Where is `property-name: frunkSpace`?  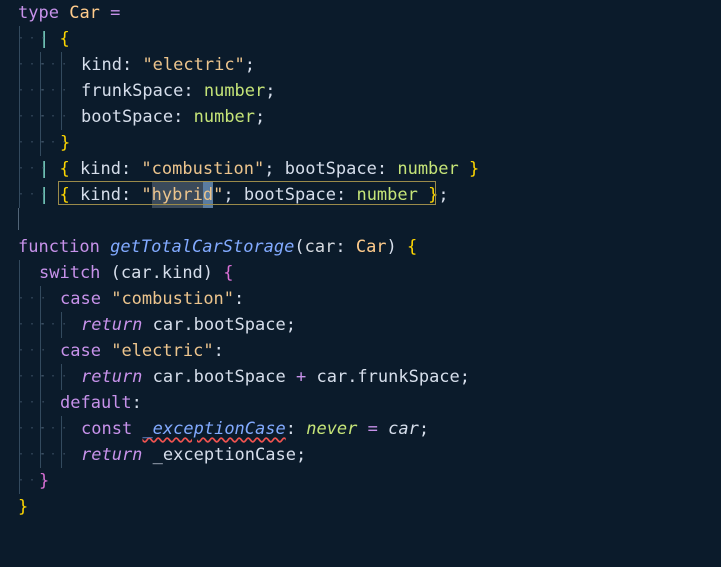
property-name: frunkSpace is located at coordinates (132, 91).